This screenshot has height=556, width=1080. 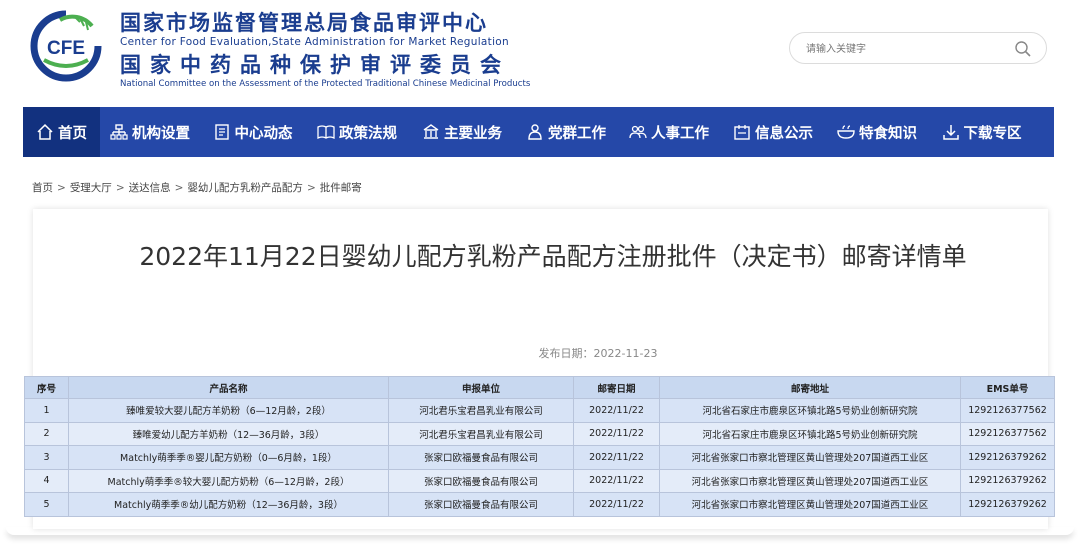 What do you see at coordinates (810, 387) in the screenshot?
I see `col-header-address: 邮寄地址` at bounding box center [810, 387].